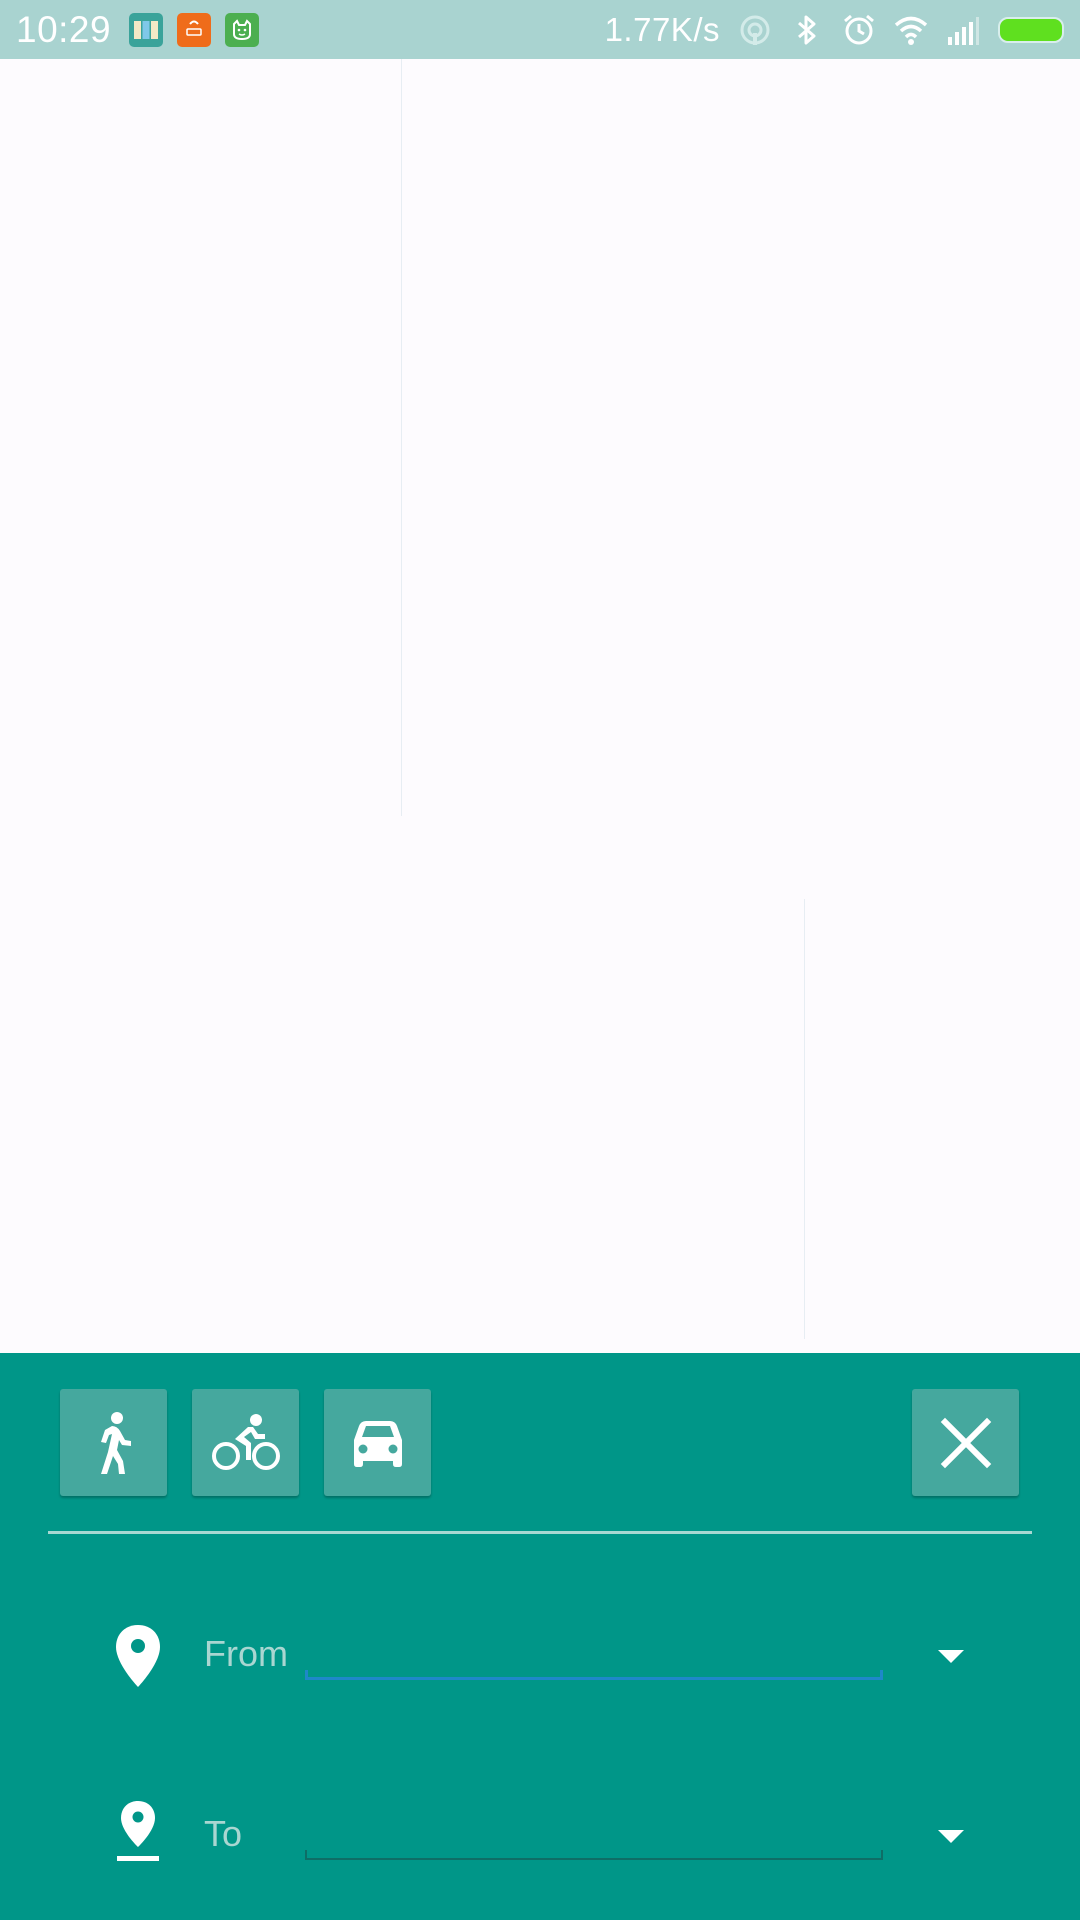 The height and width of the screenshot is (1920, 1080). I want to click on to-label: To, so click(223, 1833).